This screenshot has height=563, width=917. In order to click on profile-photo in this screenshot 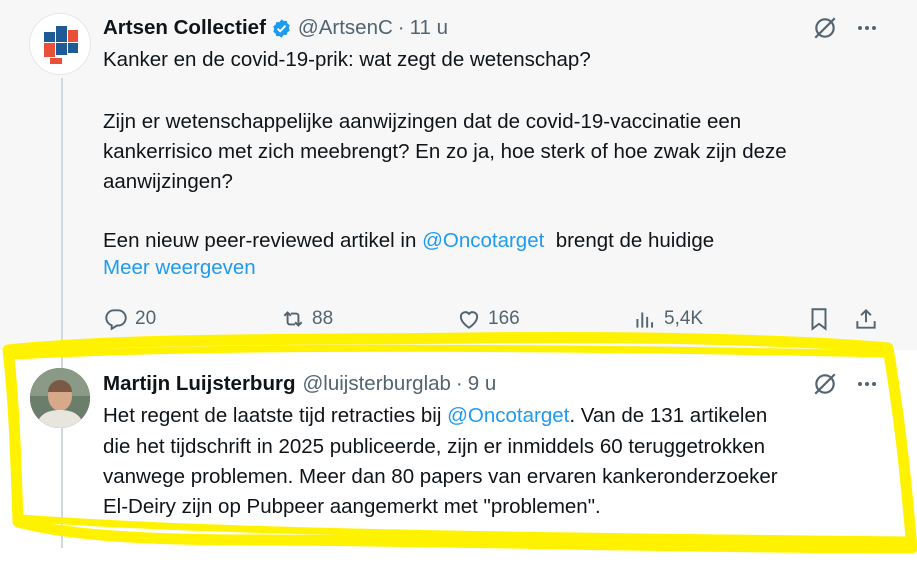, I will do `click(60, 398)`.